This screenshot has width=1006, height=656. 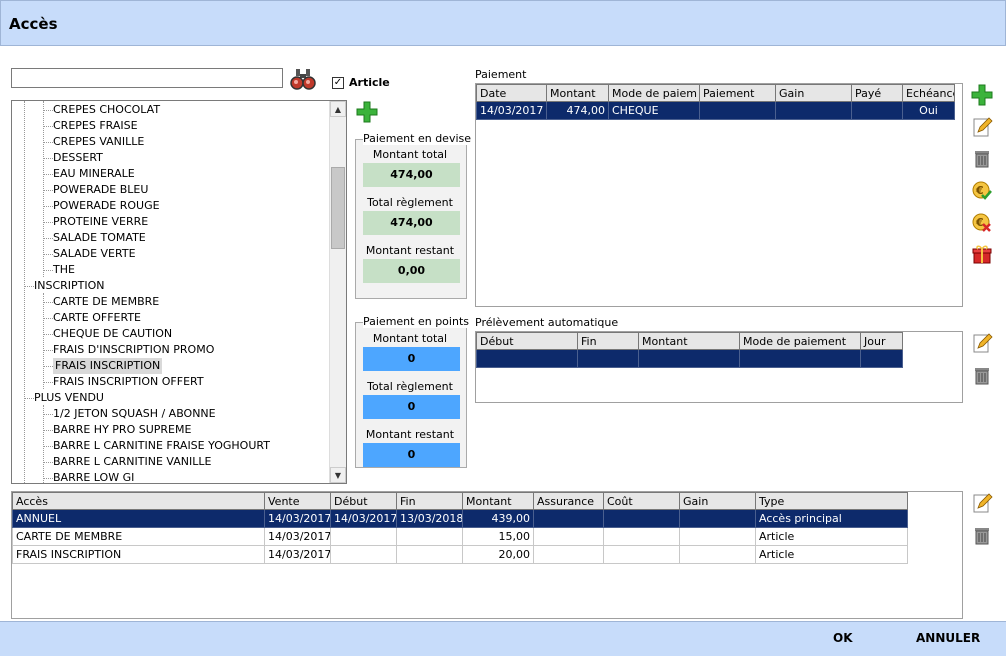 What do you see at coordinates (297, 518) in the screenshot?
I see `table-cell: 14/03/2017` at bounding box center [297, 518].